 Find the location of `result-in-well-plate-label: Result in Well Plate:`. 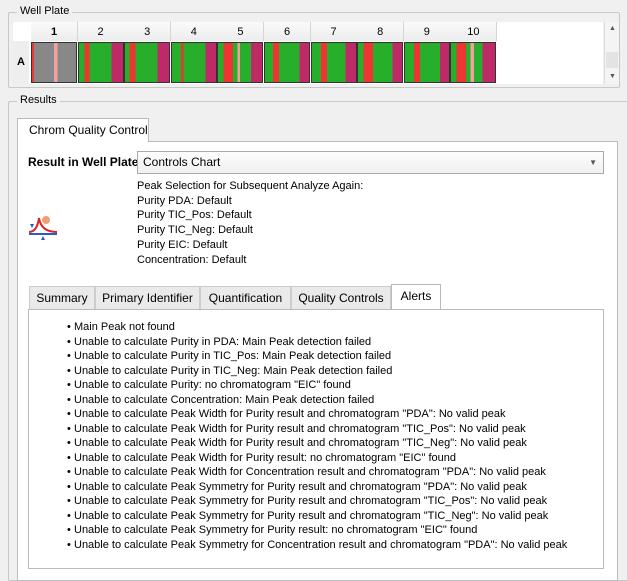

result-in-well-plate-label: Result in Well Plate: is located at coordinates (85, 162).